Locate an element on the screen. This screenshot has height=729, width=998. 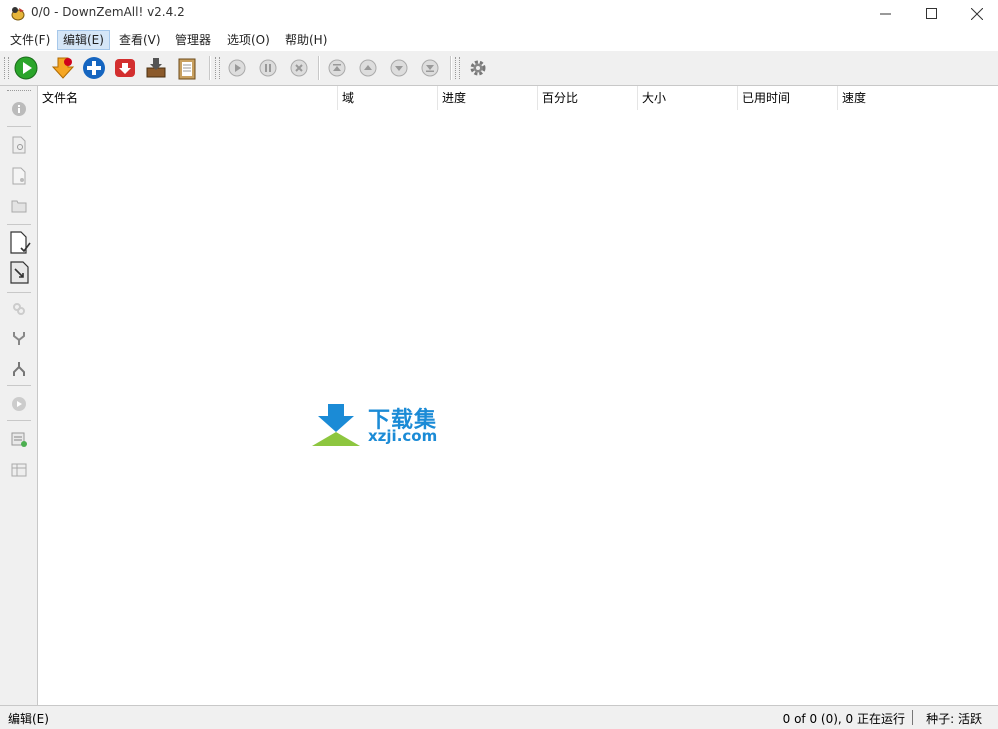
menu-bar: 文件(F) 编辑(E) 查看(V) 管理器 选项(O) 帮助(H) is located at coordinates (499, 40).